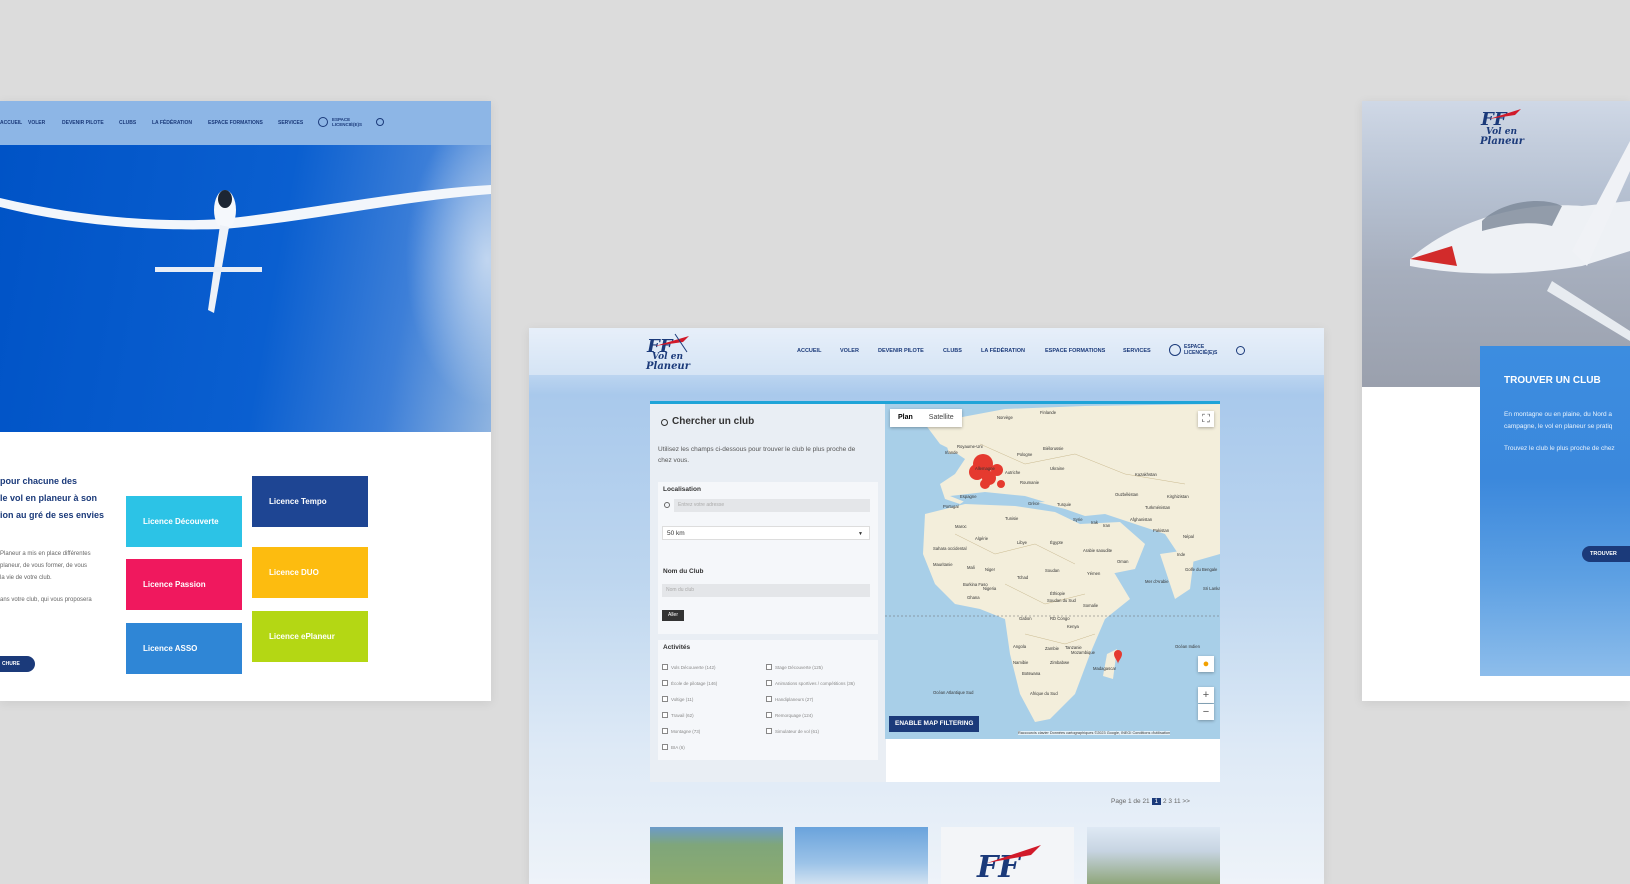 The height and width of the screenshot is (884, 1630). What do you see at coordinates (1057, 468) in the screenshot?
I see `map-label: Ukraine` at bounding box center [1057, 468].